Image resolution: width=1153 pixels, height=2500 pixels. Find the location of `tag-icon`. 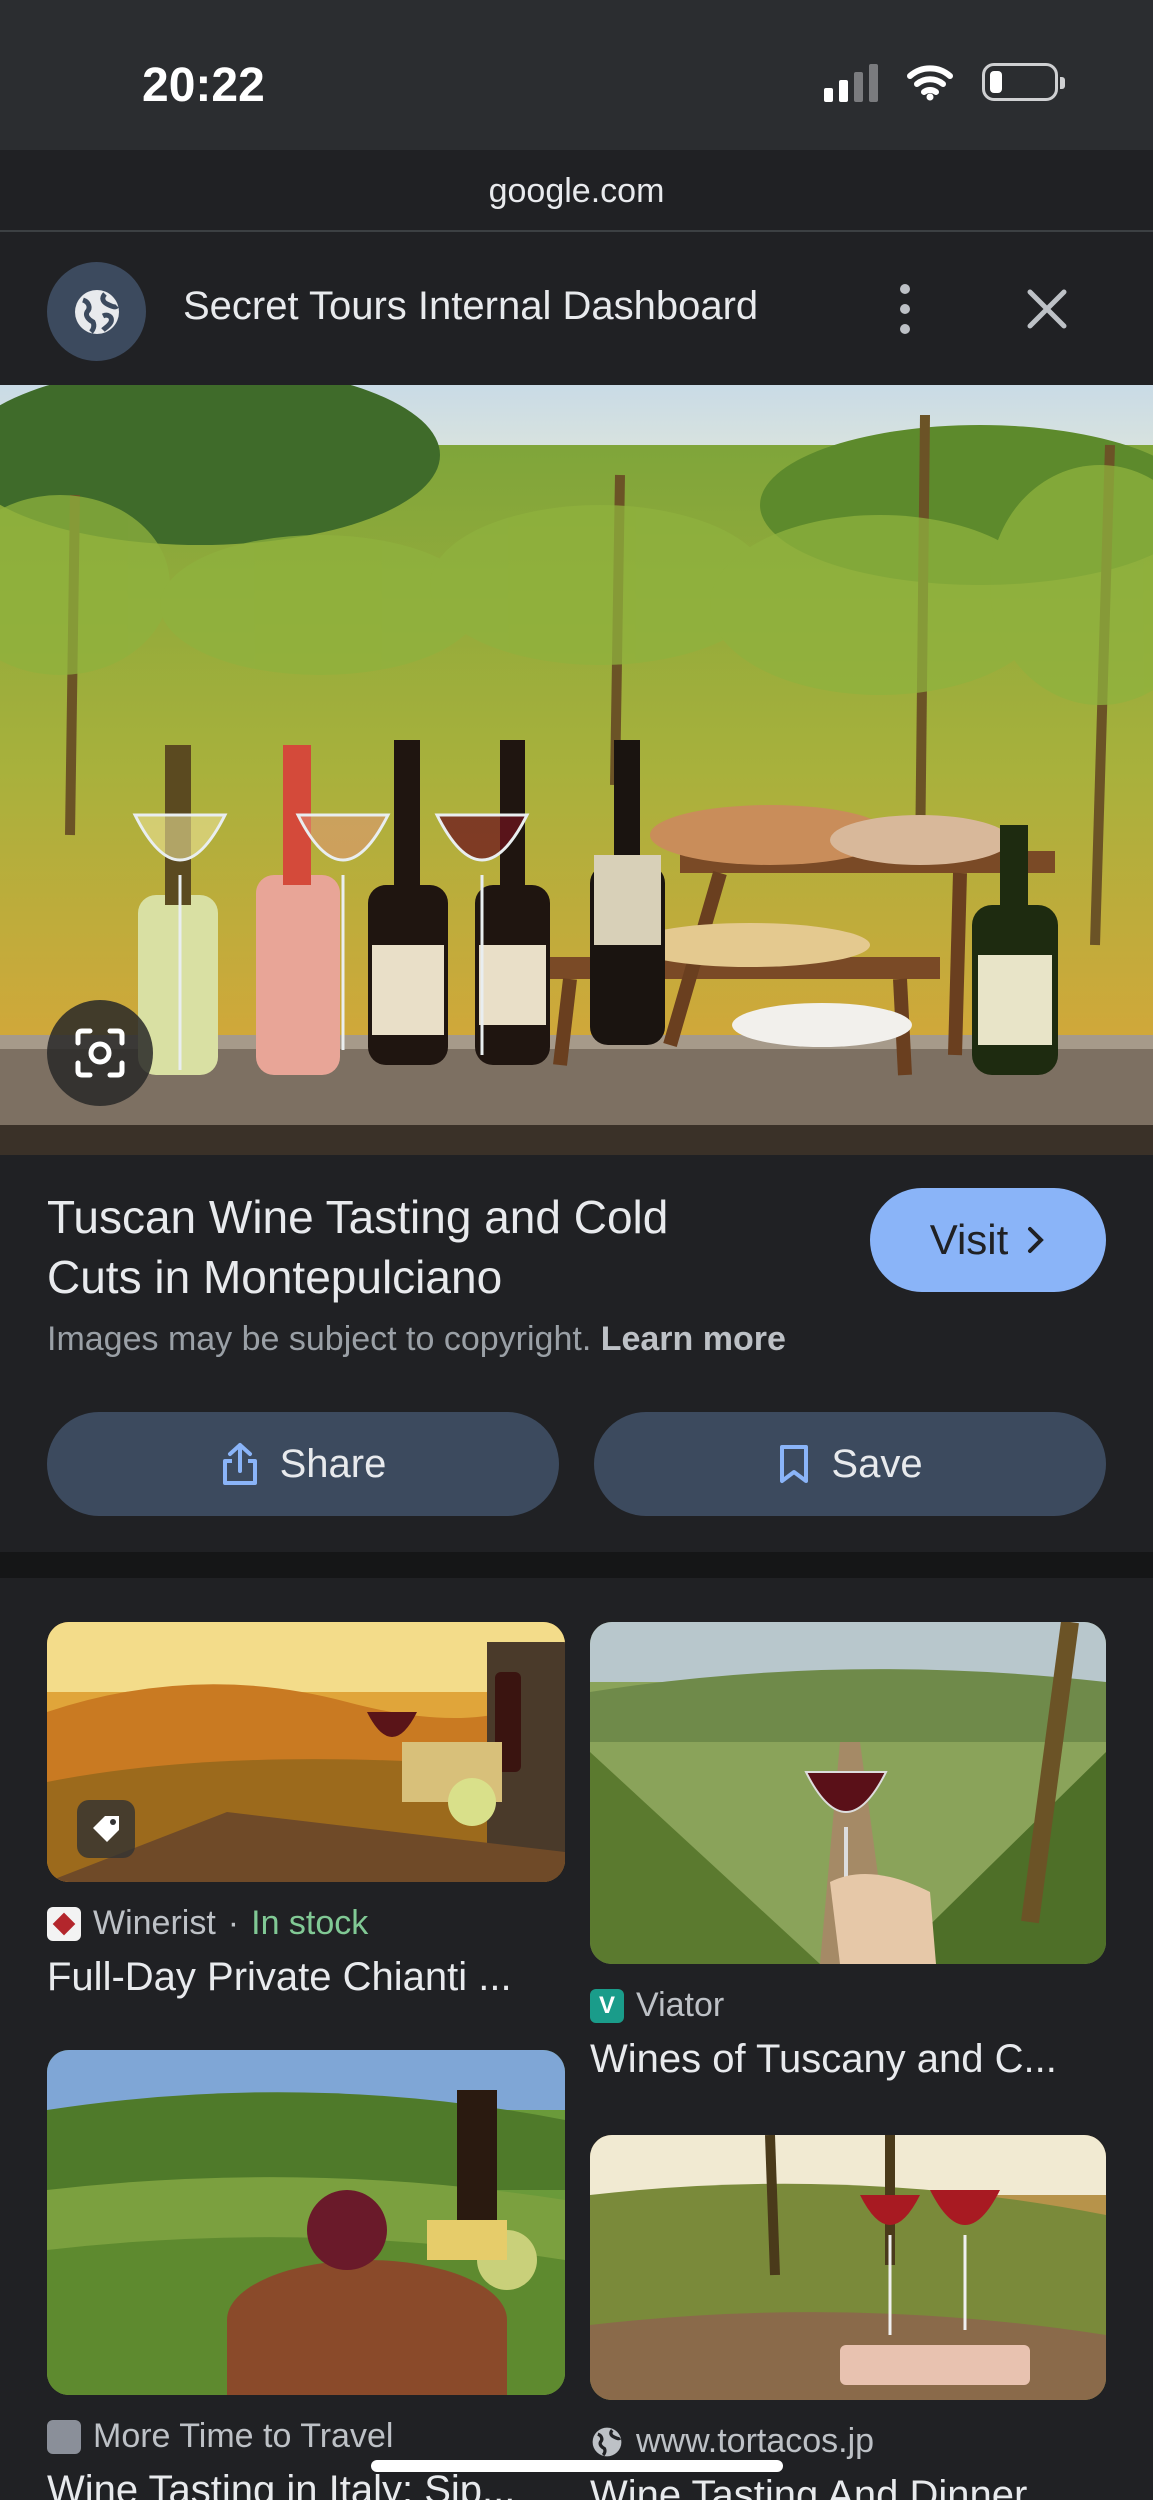

tag-icon is located at coordinates (106, 1829).